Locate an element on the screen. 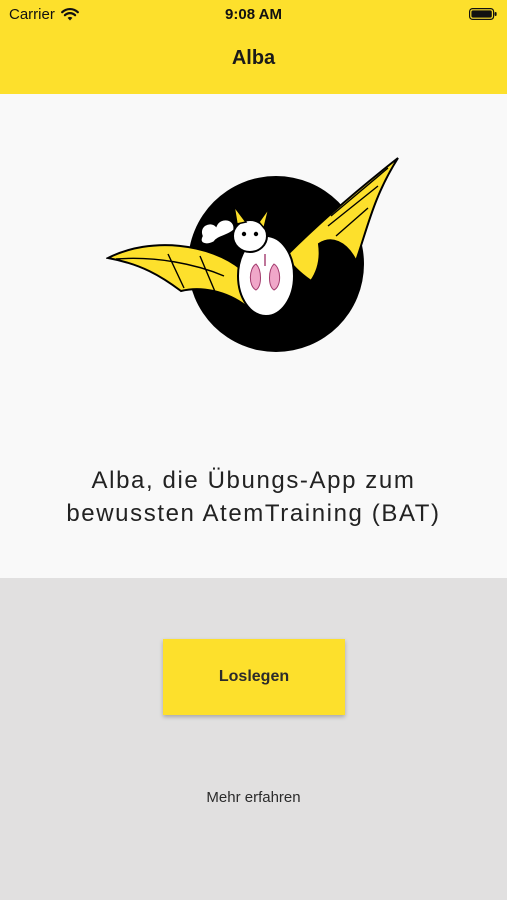  status-time: 9:08 AM is located at coordinates (253, 14).